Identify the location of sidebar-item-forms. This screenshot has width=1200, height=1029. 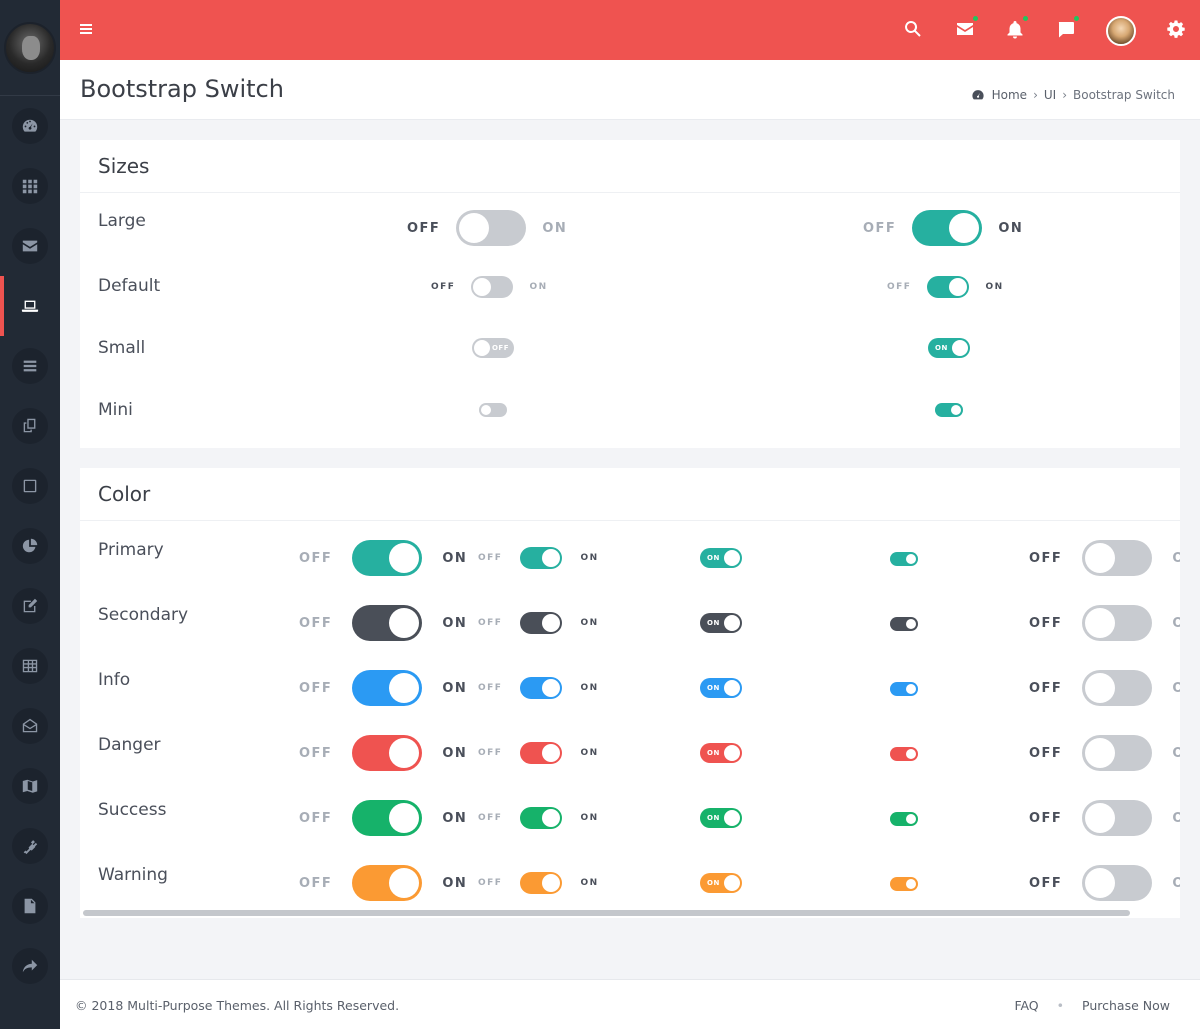
(30, 606).